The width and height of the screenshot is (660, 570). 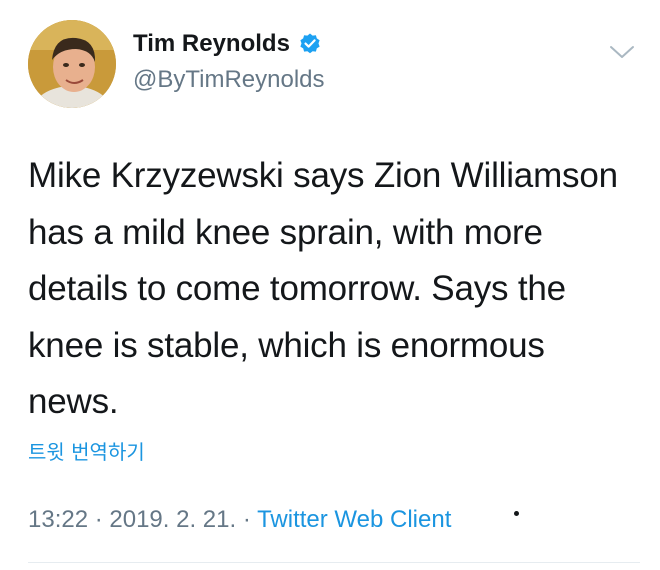 I want to click on verified-badge-icon, so click(x=310, y=43).